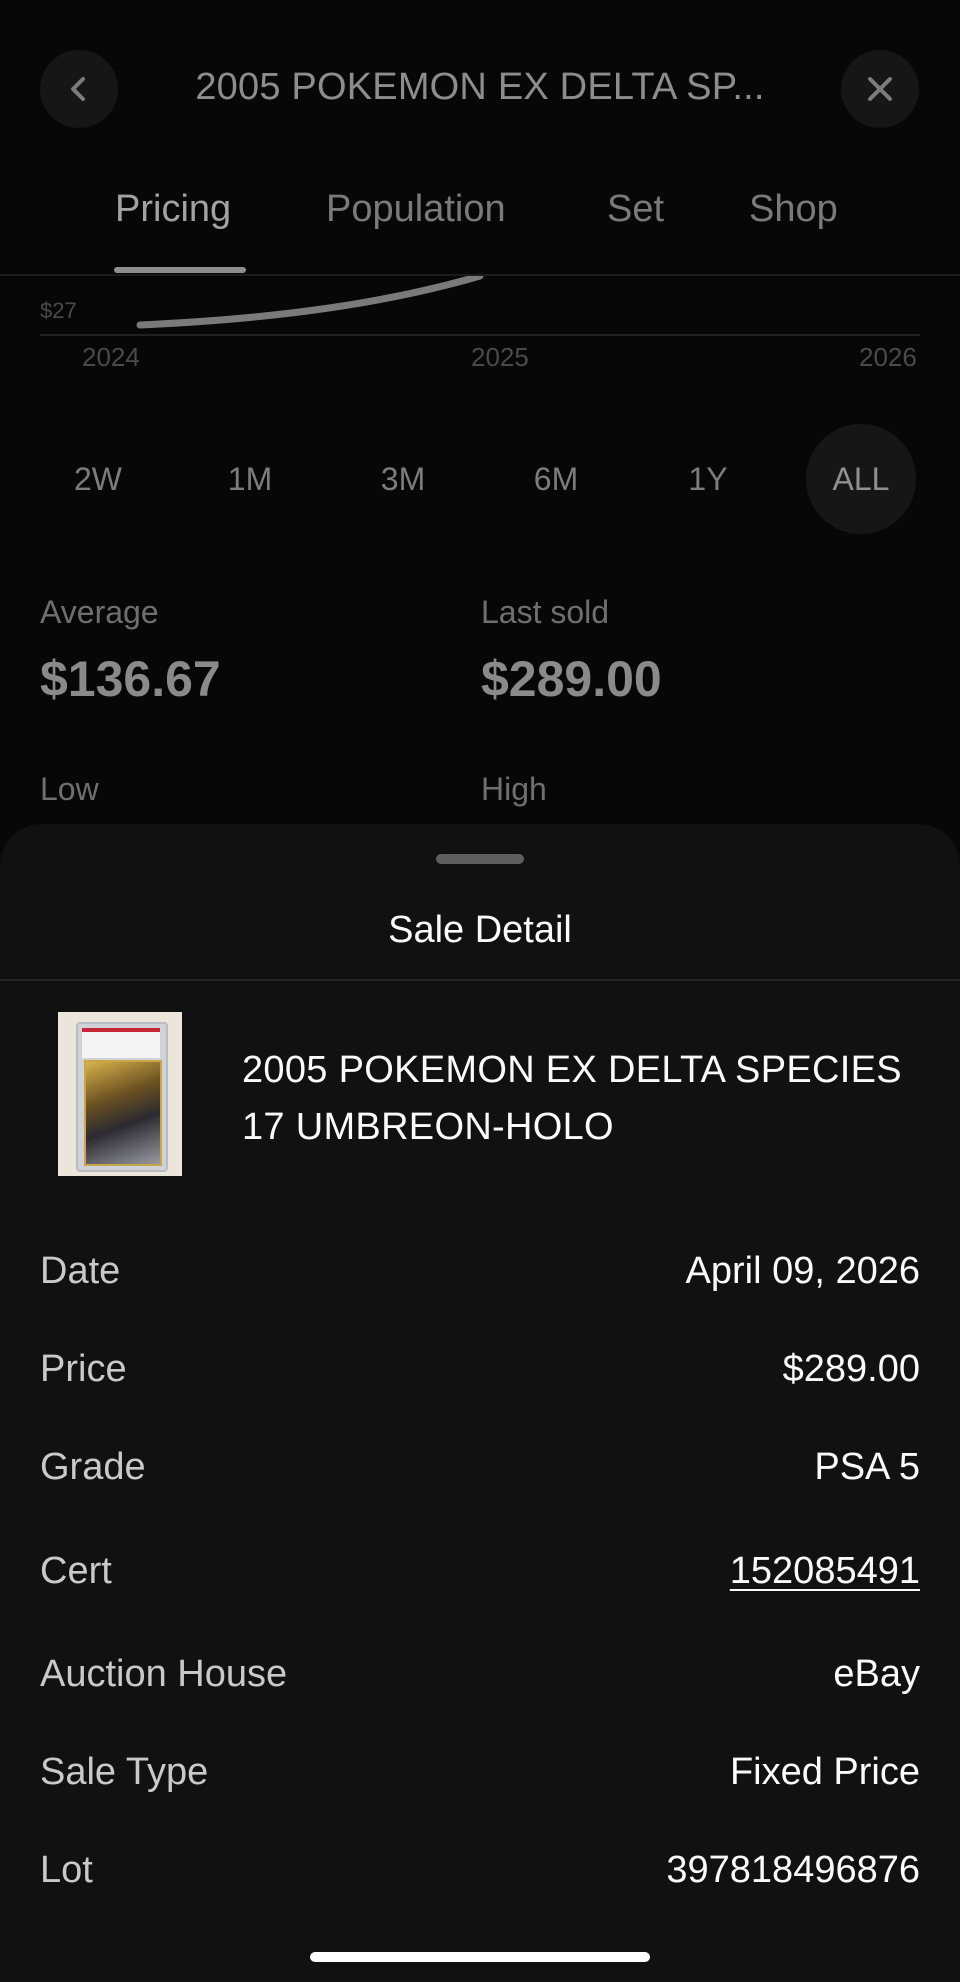  Describe the element at coordinates (480, 1580) in the screenshot. I see `detail-row-cert: Cert 152085491` at that location.